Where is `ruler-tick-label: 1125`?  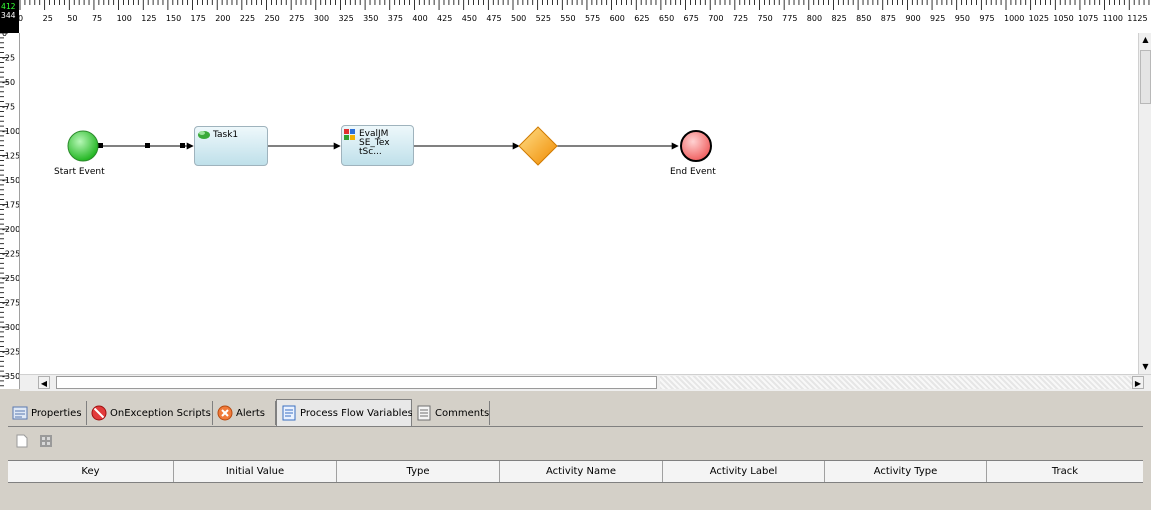 ruler-tick-label: 1125 is located at coordinates (1137, 18).